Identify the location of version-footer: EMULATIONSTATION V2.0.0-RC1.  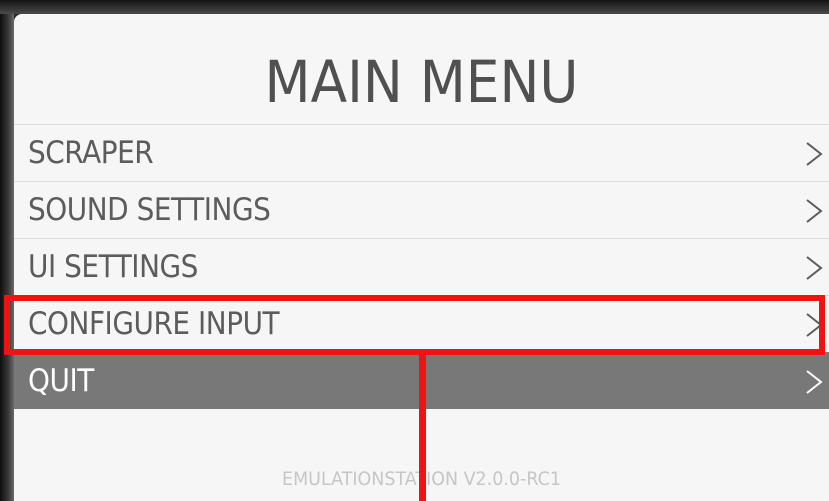
(421, 479).